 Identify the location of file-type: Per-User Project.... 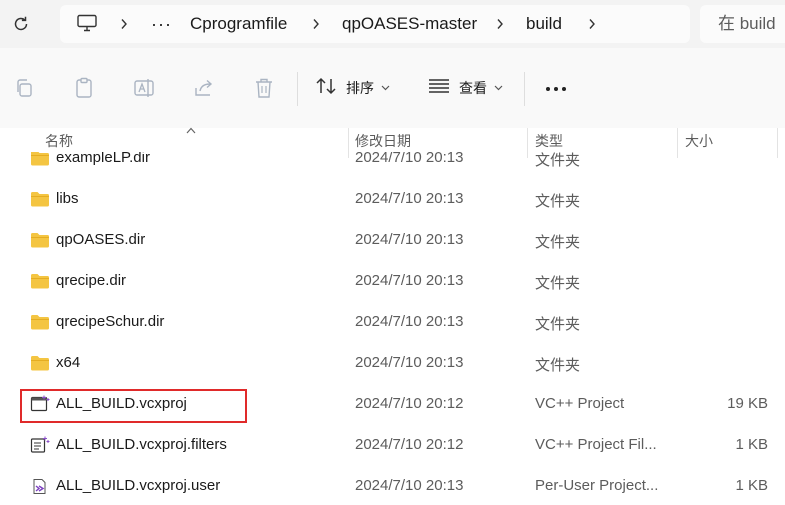
(597, 485).